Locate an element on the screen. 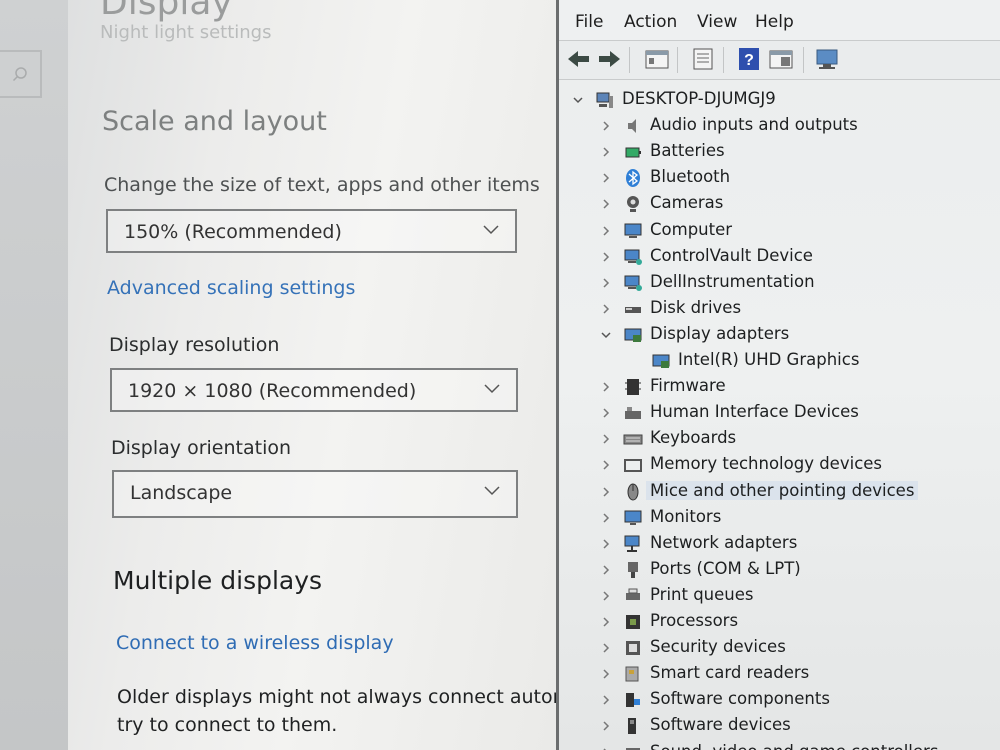 This screenshot has width=1000, height=750. tree-item-label: Smart card readers is located at coordinates (730, 673).